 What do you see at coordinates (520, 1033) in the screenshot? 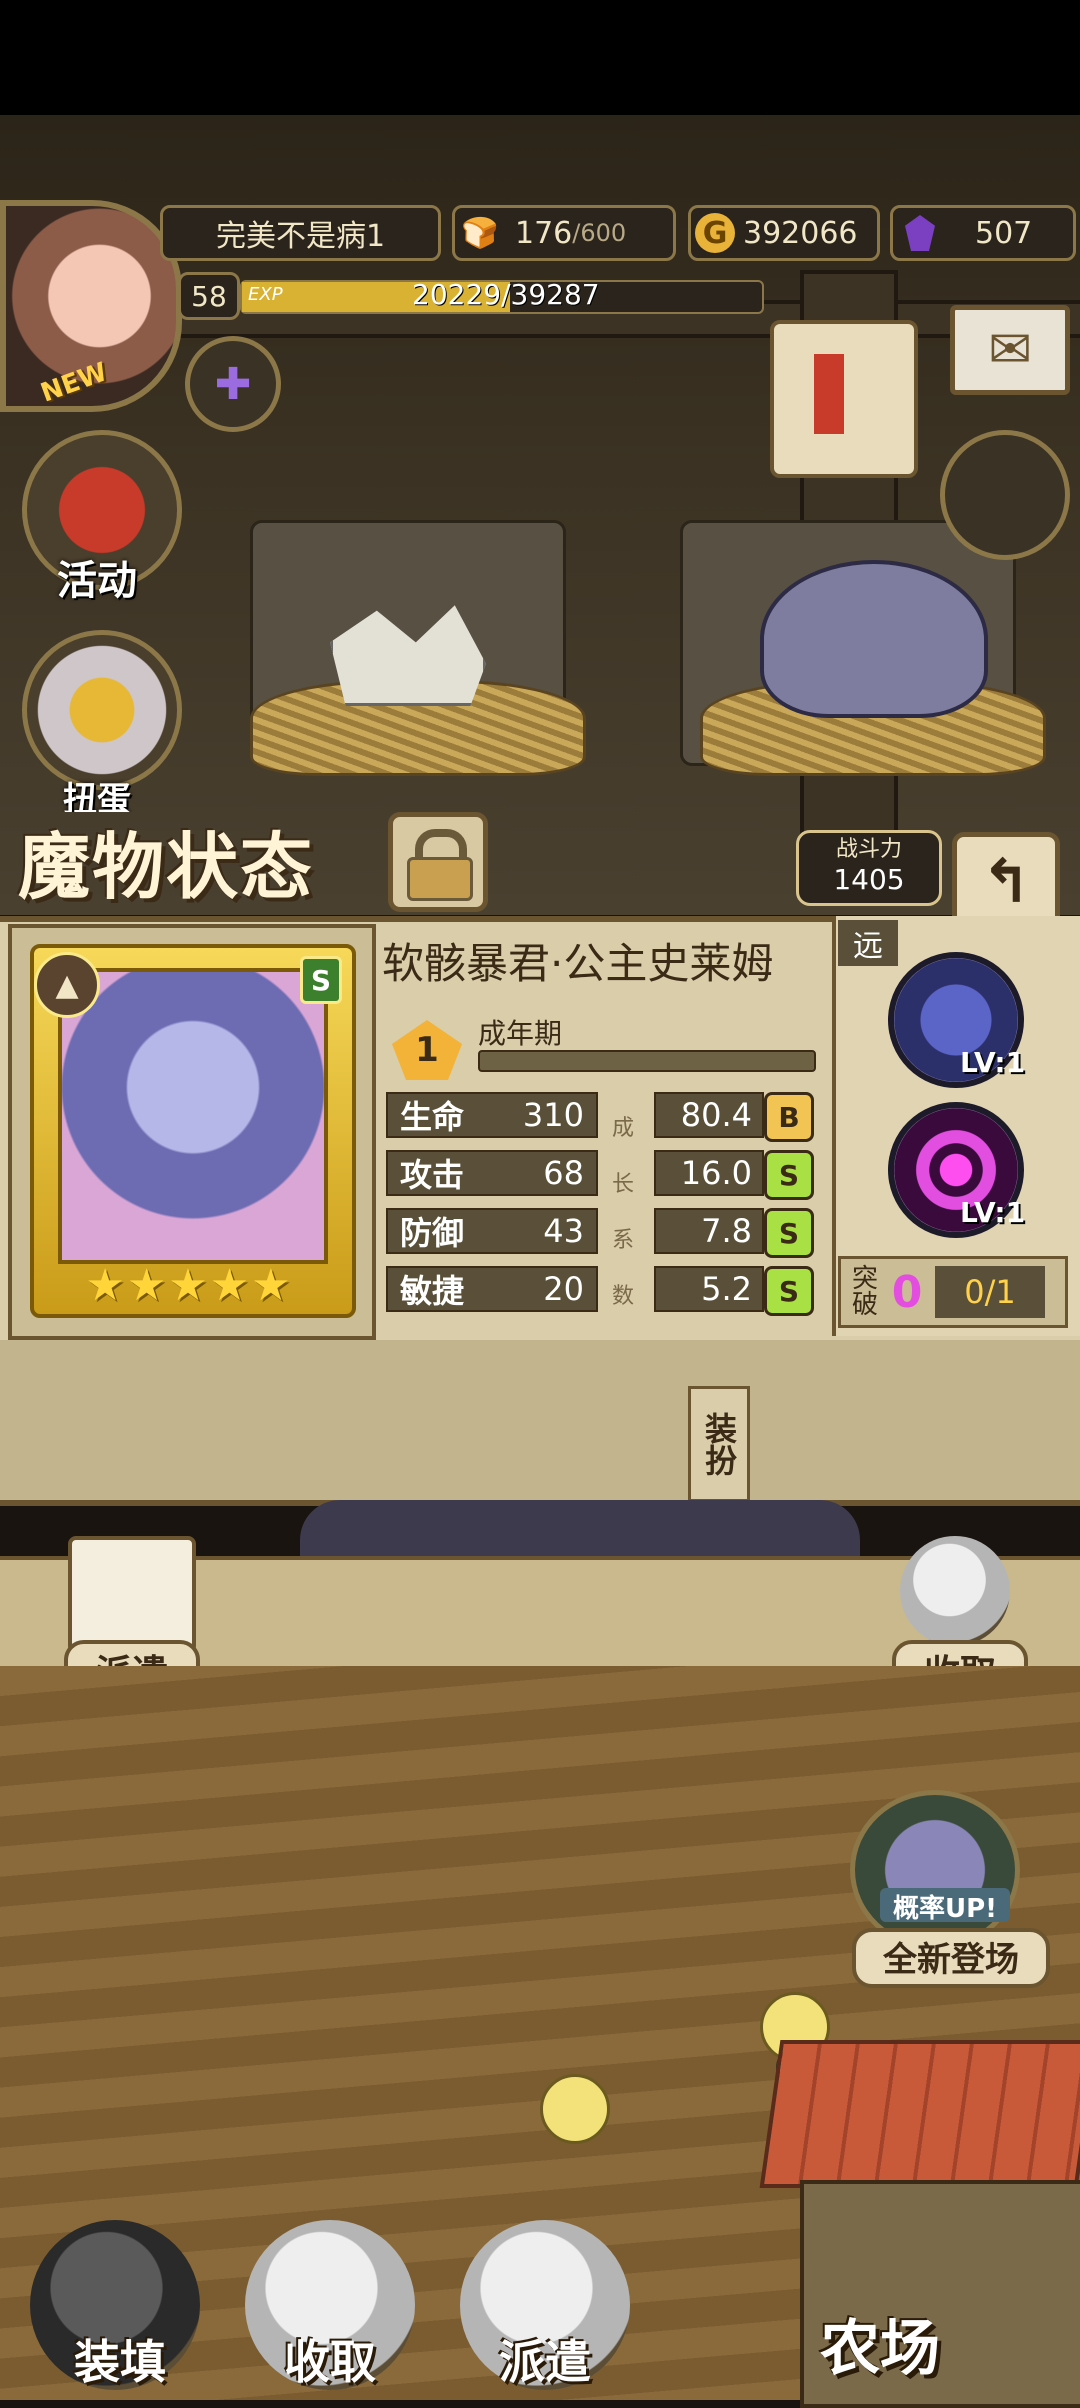
I see `stage-name: 成年期` at bounding box center [520, 1033].